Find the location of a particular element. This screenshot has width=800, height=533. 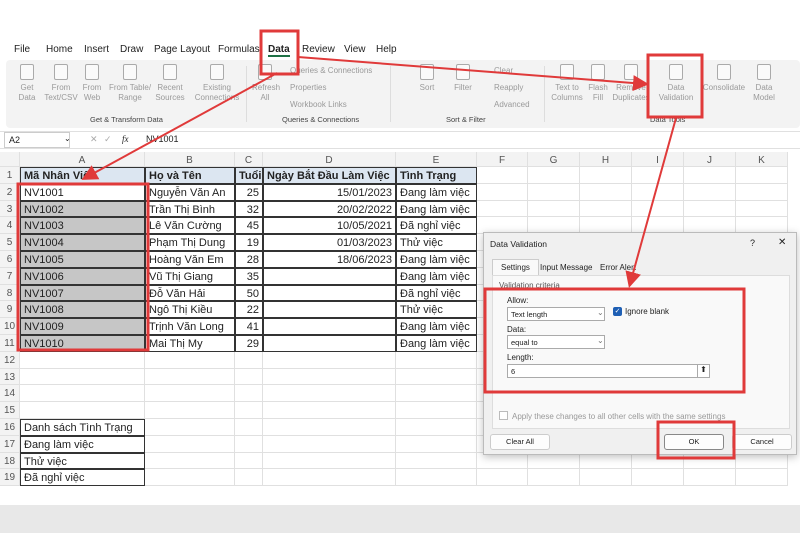

cell: Đỗ Văn Hải is located at coordinates (190, 293).